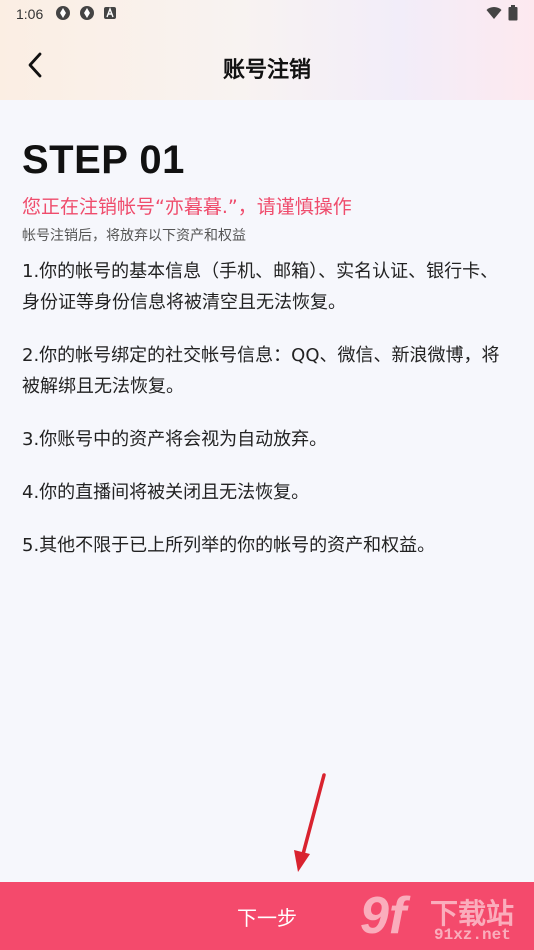  I want to click on wifi-icon, so click(494, 14).